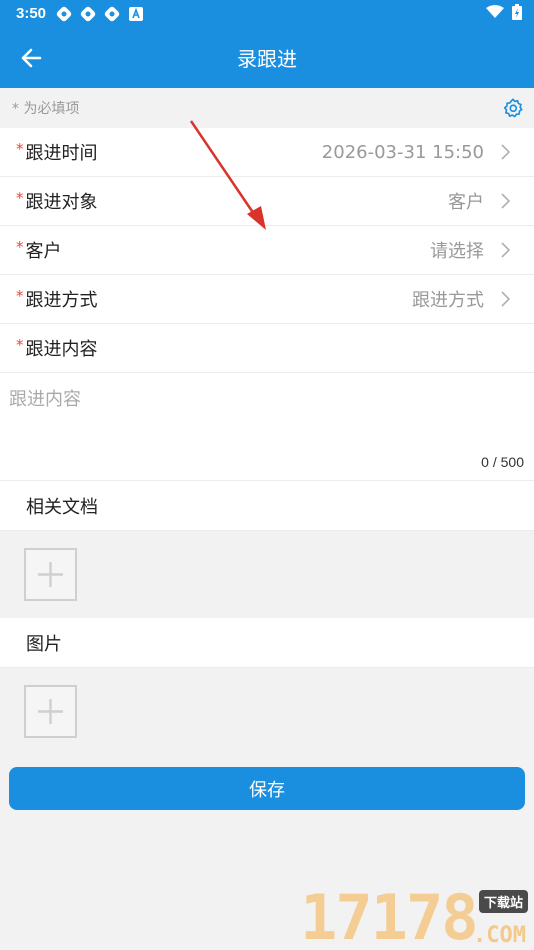 The width and height of the screenshot is (534, 950). What do you see at coordinates (32, 58) in the screenshot?
I see `back-arrow-icon` at bounding box center [32, 58].